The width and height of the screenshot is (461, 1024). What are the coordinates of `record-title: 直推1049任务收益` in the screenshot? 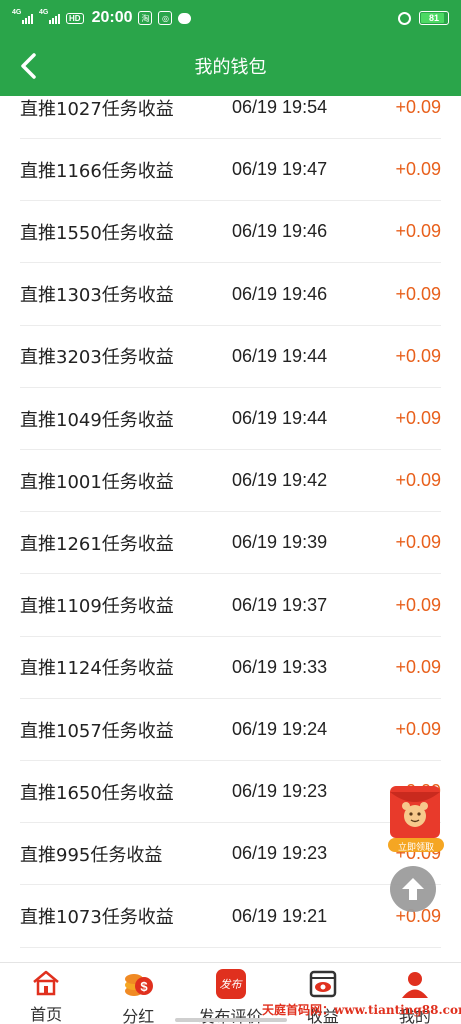 It's located at (97, 420).